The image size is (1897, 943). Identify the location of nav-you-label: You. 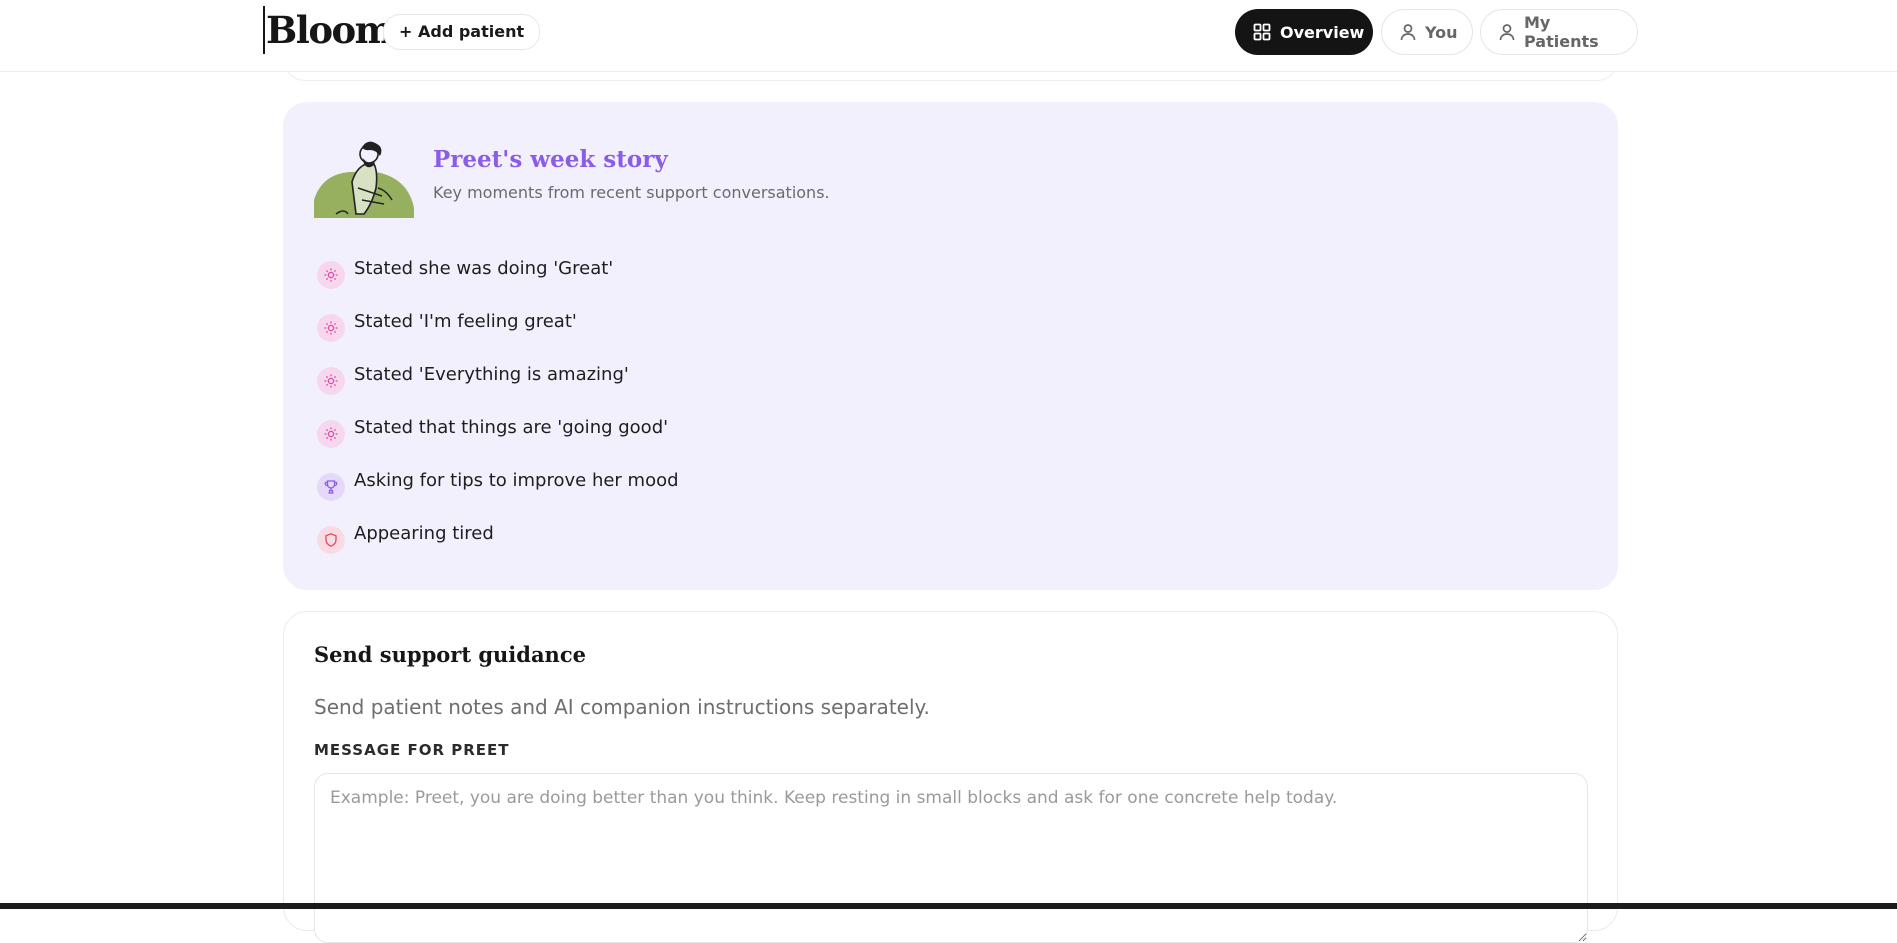
(1441, 32).